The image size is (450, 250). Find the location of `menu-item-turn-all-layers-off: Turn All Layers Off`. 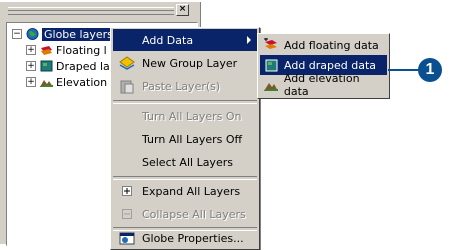

menu-item-turn-all-layers-off: Turn All Layers Off is located at coordinates (185, 139).